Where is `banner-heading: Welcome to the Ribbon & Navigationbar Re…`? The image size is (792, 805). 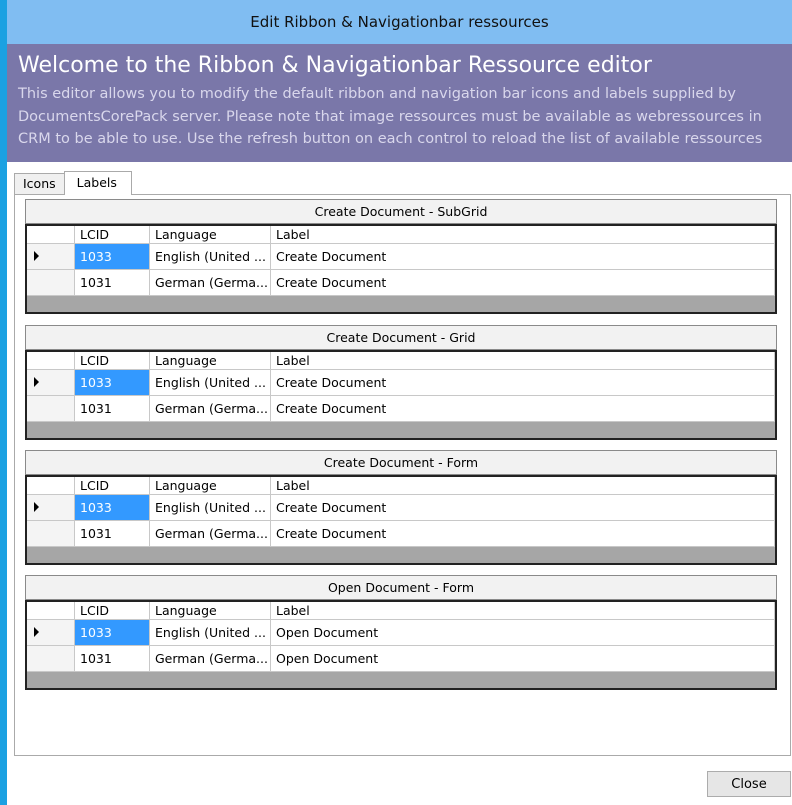
banner-heading: Welcome to the Ribbon & Navigationbar Re… is located at coordinates (335, 65).